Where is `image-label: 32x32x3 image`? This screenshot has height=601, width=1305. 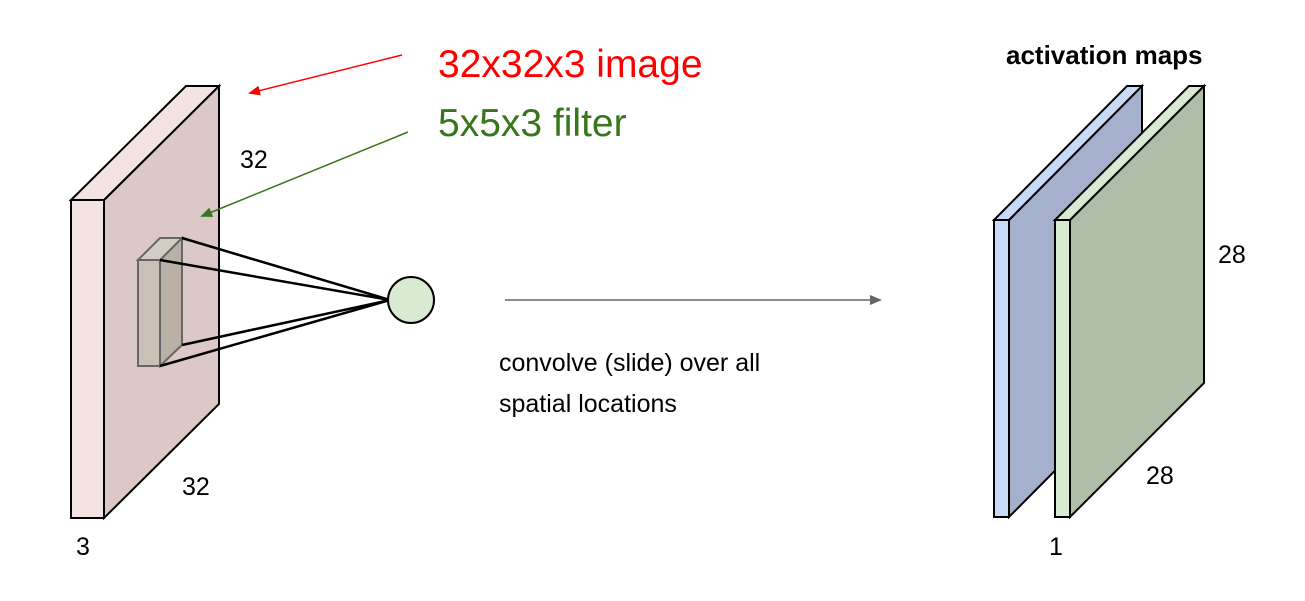
image-label: 32x32x3 image is located at coordinates (570, 64).